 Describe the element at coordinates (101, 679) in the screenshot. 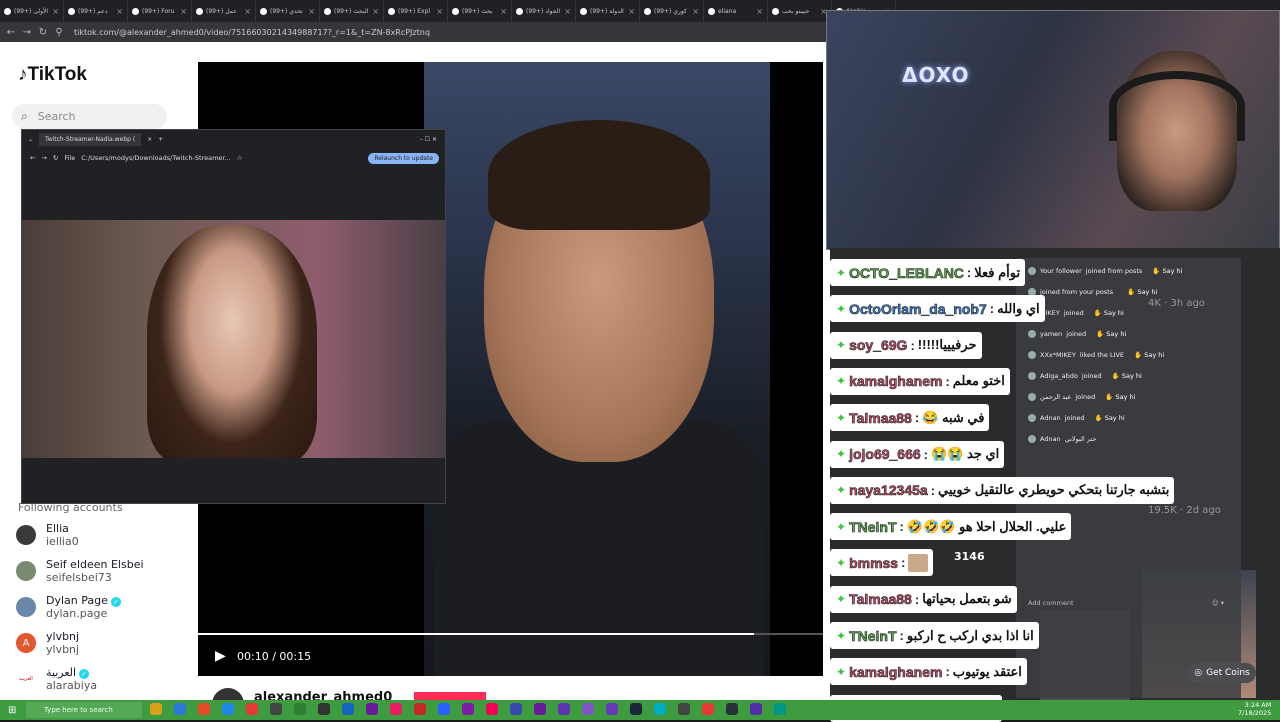

I see `following-account: العربية العربية ✓ alarabiya` at that location.